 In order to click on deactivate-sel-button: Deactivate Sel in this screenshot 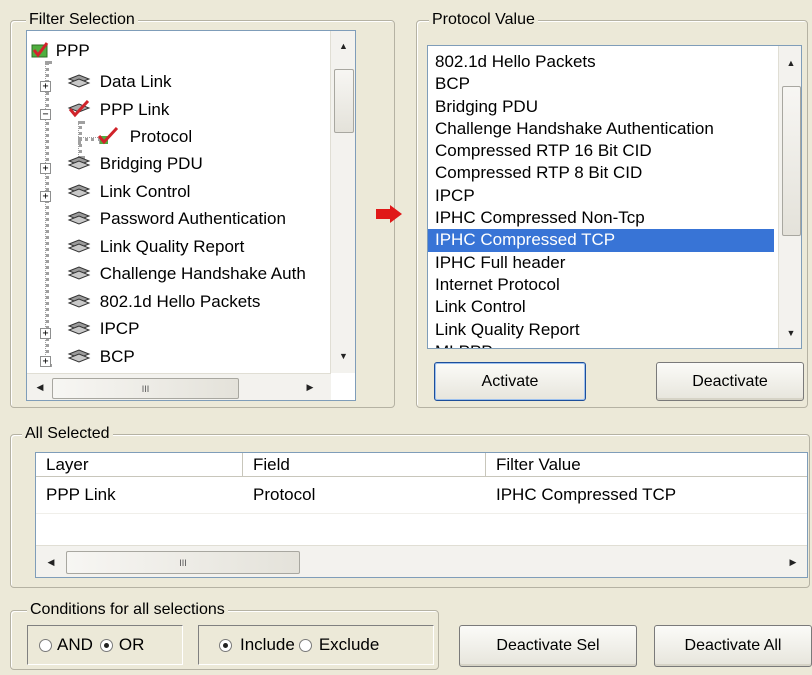, I will do `click(548, 646)`.